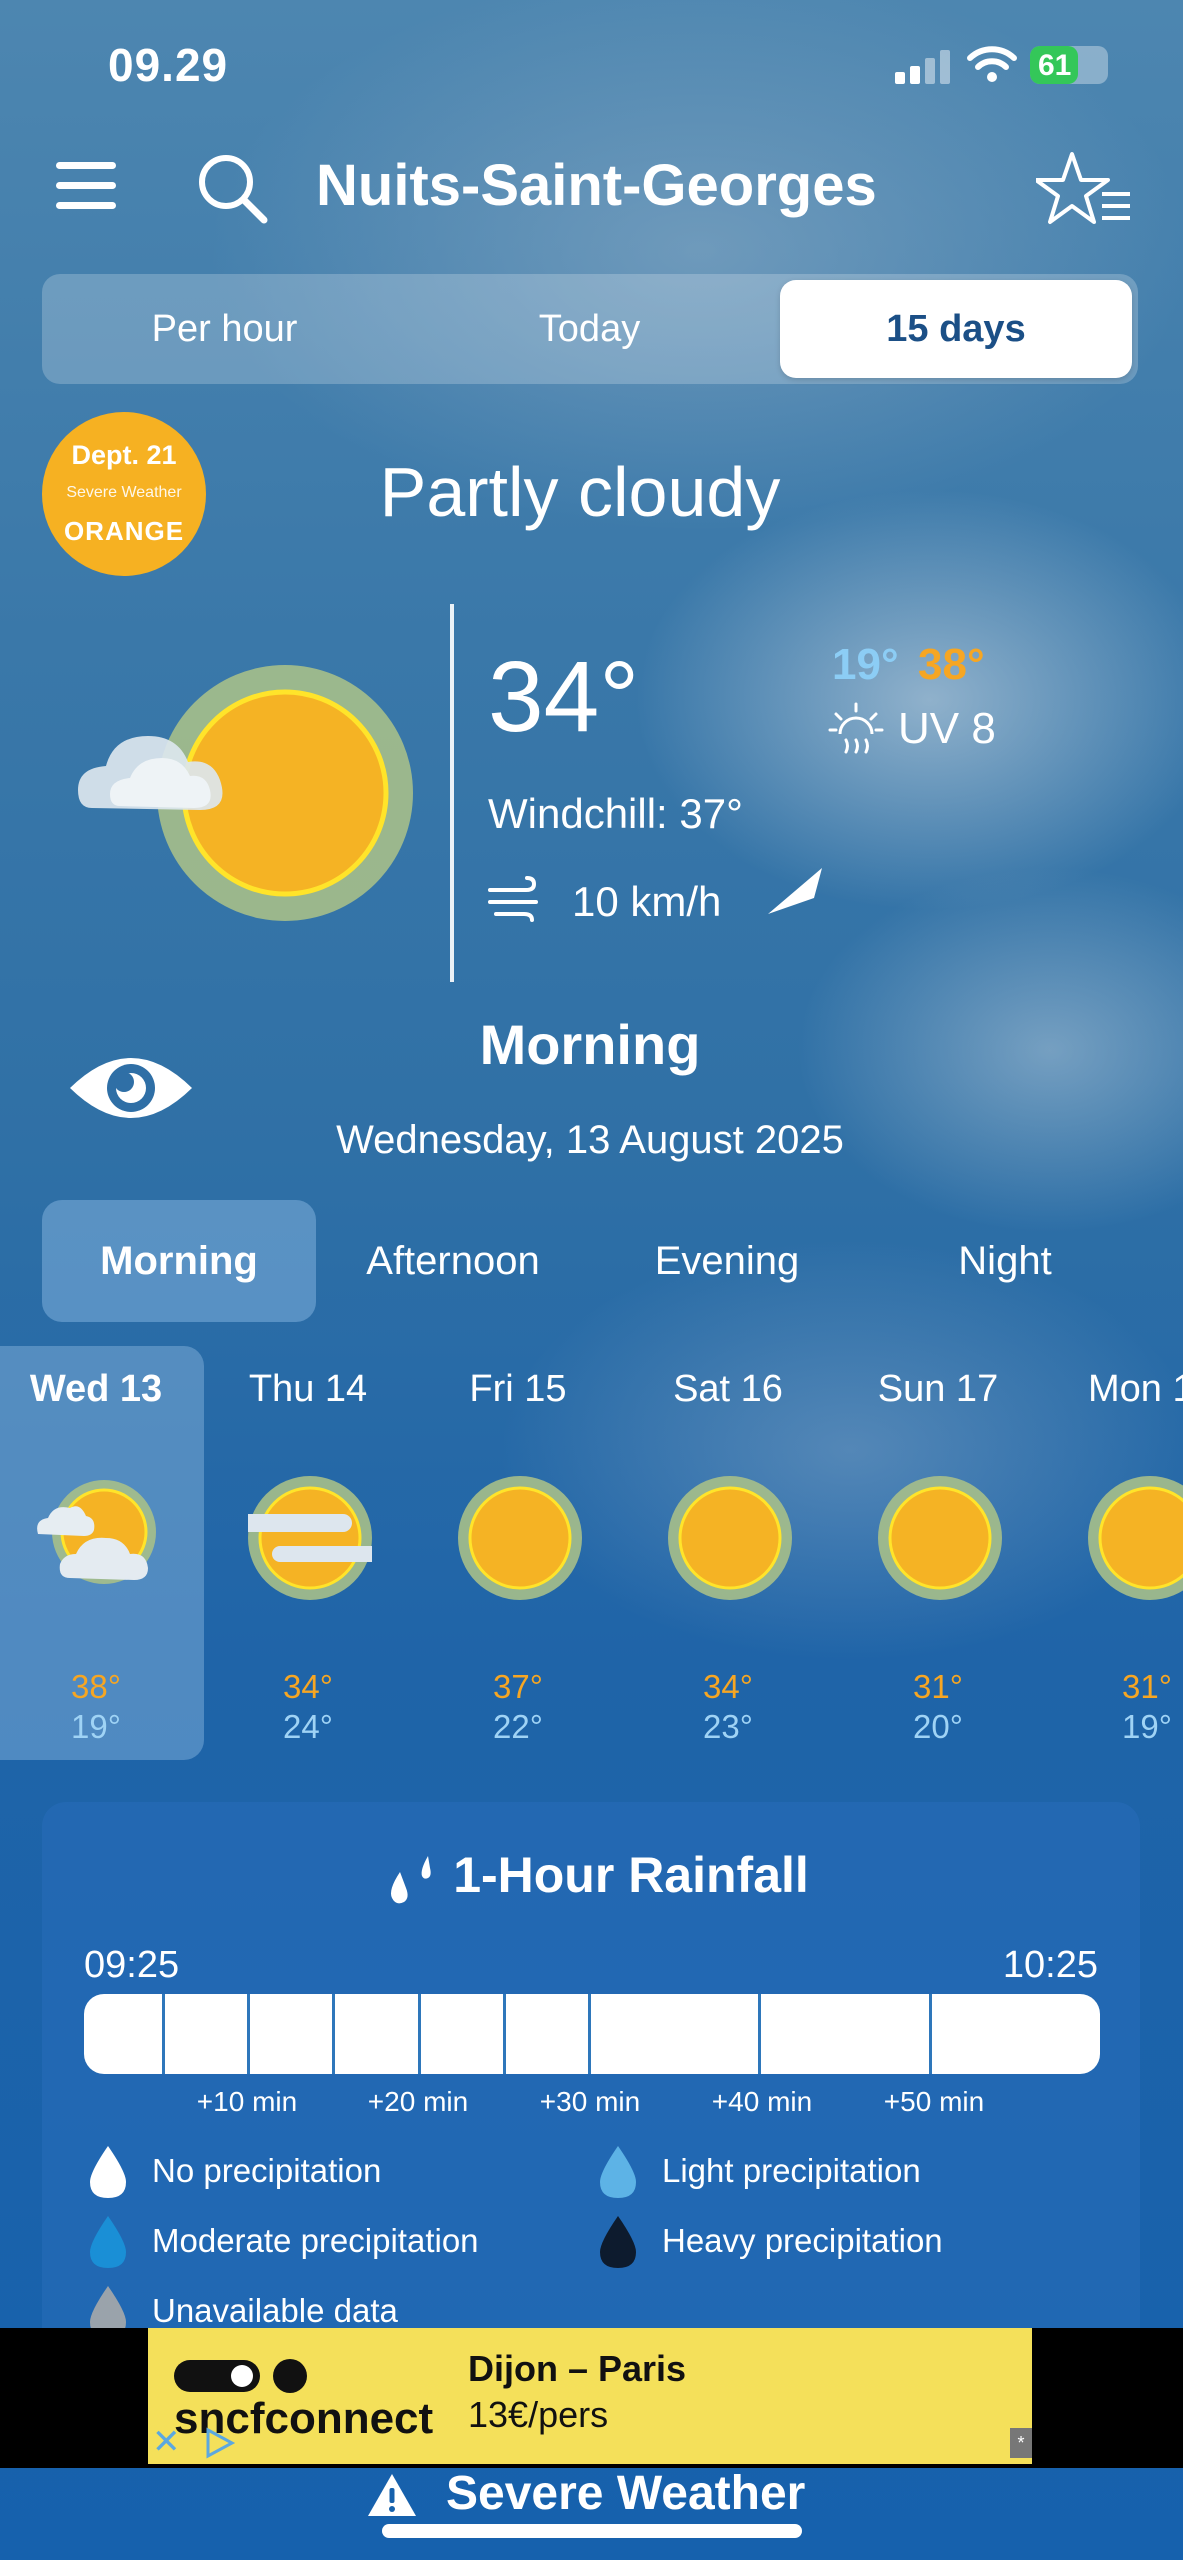 This screenshot has width=1183, height=2560. What do you see at coordinates (275, 2310) in the screenshot?
I see `legend-unavailable-data: Unavailable data` at bounding box center [275, 2310].